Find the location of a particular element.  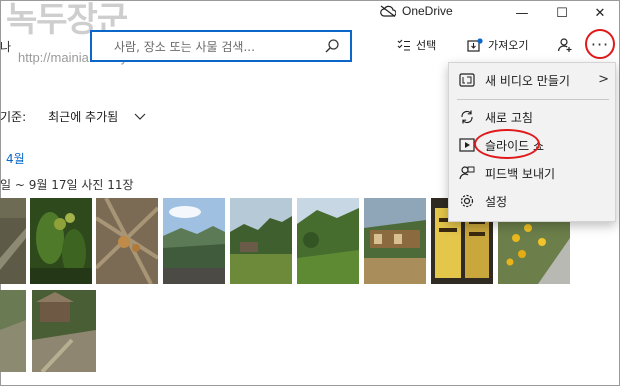

menu-item-refresh: 새로 고침 is located at coordinates (533, 117).